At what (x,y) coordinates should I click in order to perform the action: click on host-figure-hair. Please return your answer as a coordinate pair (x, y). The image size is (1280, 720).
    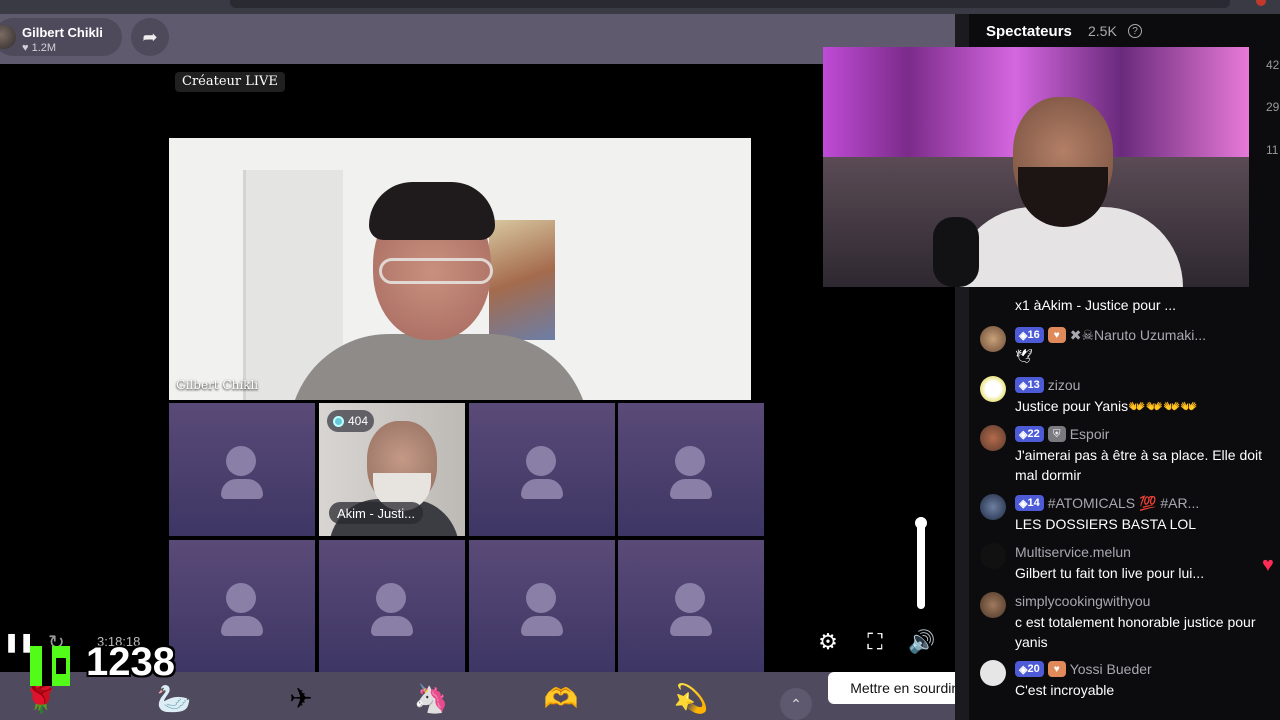
    Looking at the image, I should click on (432, 211).